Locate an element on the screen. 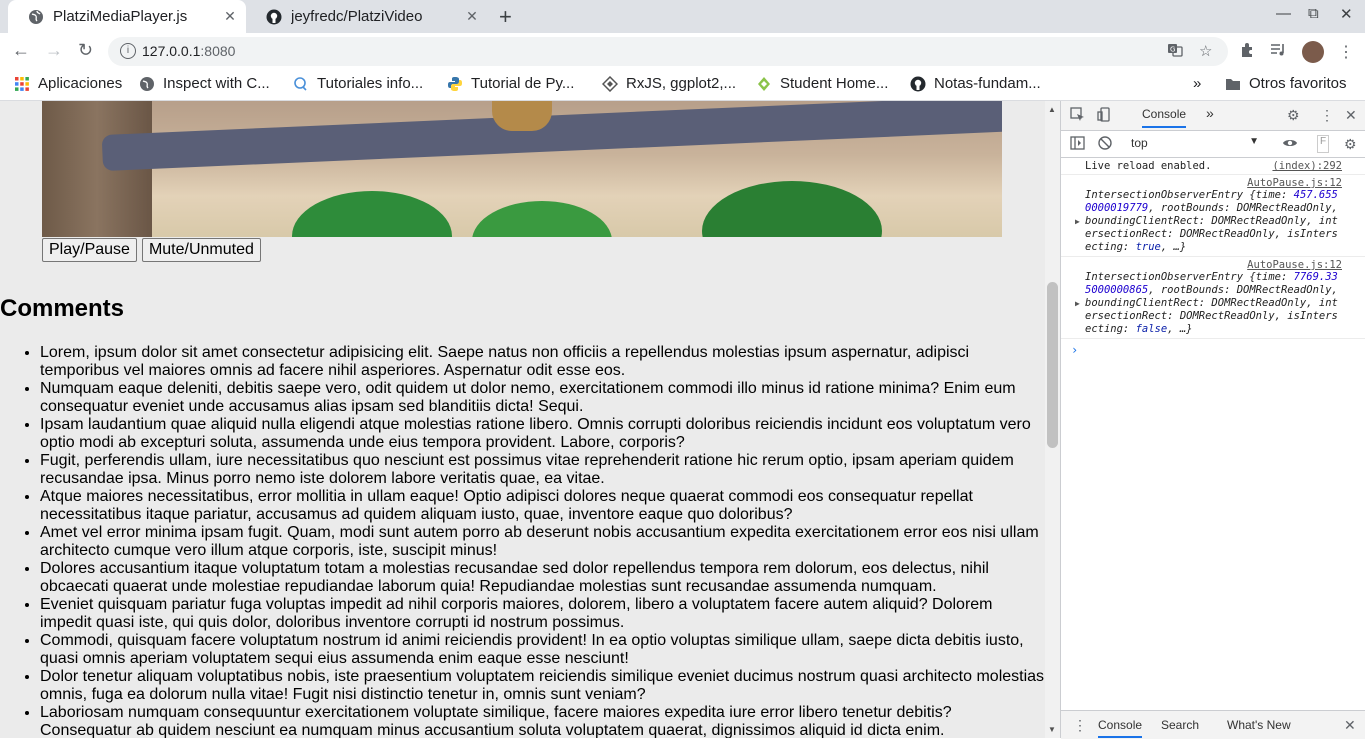 Image resolution: width=1365 pixels, height=739 pixels. apps-grid-icon is located at coordinates (22, 84).